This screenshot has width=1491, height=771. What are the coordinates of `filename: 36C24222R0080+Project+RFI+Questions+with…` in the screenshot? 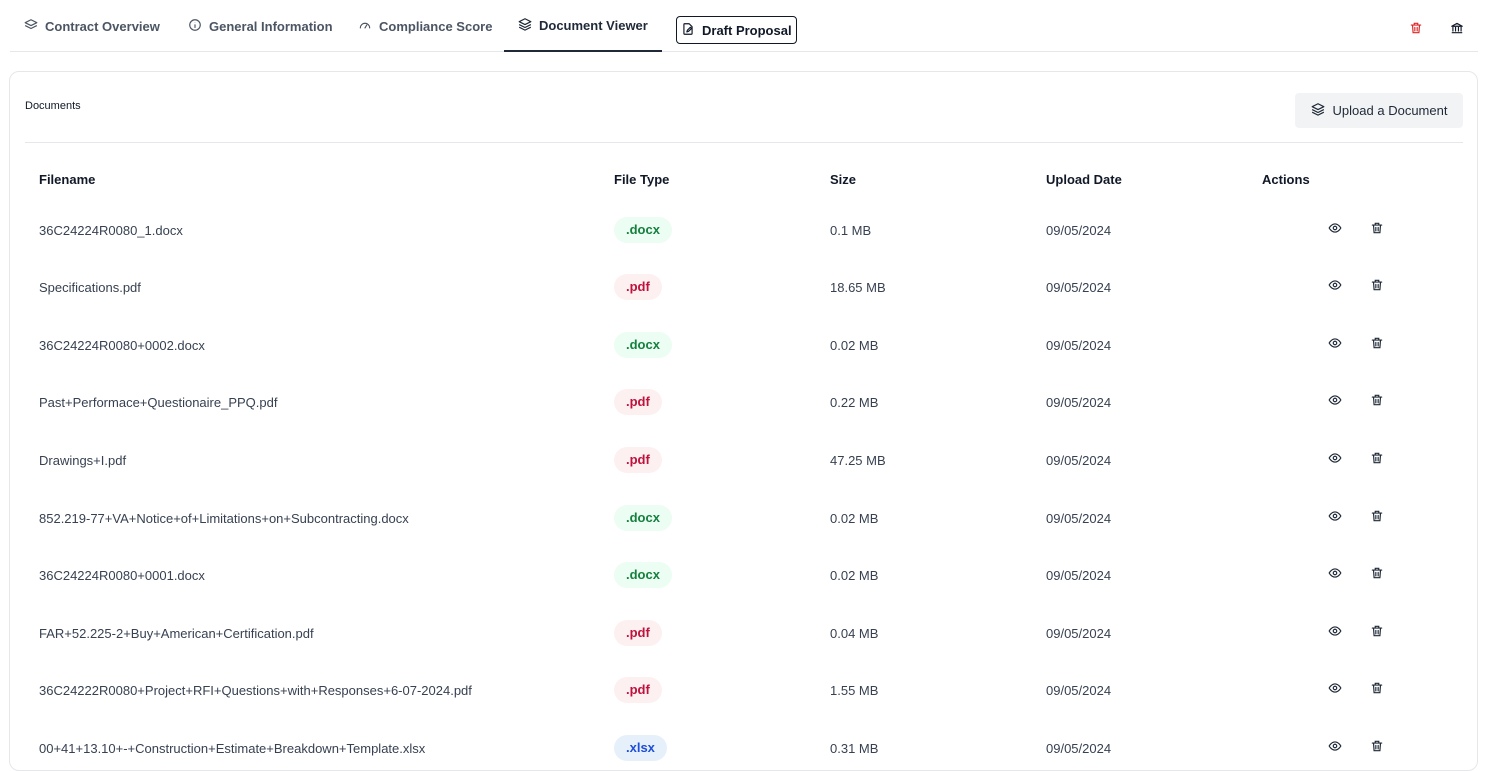 It's located at (255, 690).